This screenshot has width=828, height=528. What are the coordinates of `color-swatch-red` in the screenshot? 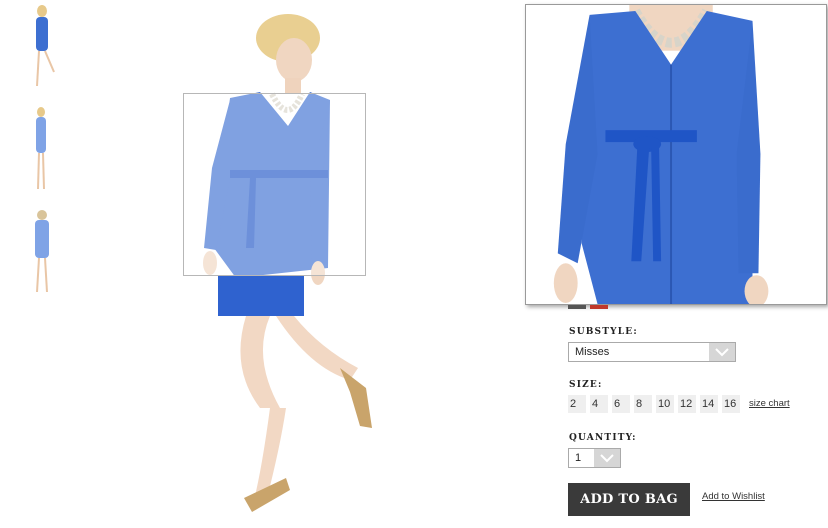 It's located at (599, 307).